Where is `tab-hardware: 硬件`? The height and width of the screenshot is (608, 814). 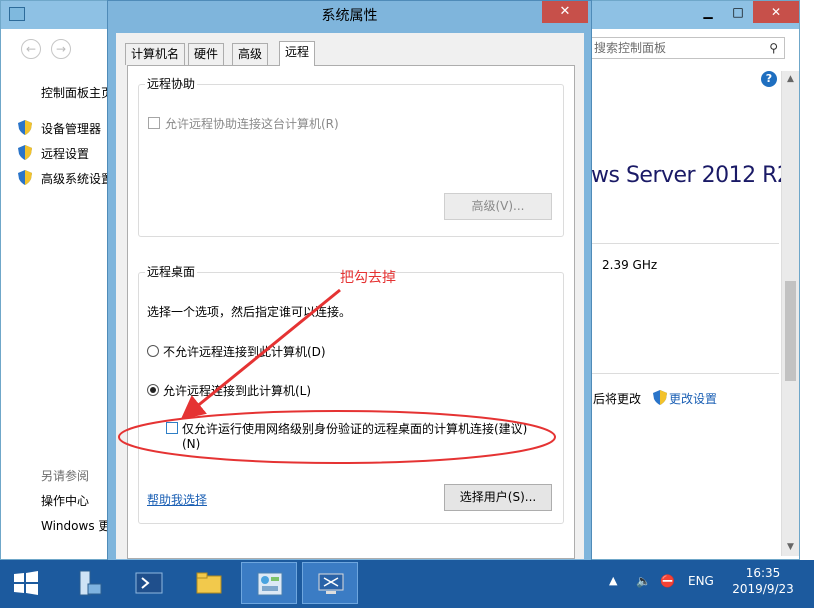
tab-hardware: 硬件 is located at coordinates (206, 54).